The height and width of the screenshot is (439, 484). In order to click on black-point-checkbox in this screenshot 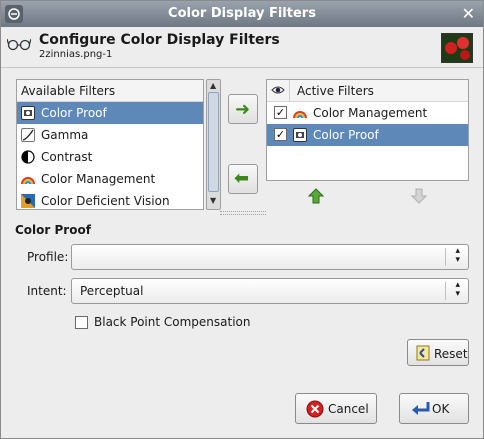, I will do `click(81, 322)`.